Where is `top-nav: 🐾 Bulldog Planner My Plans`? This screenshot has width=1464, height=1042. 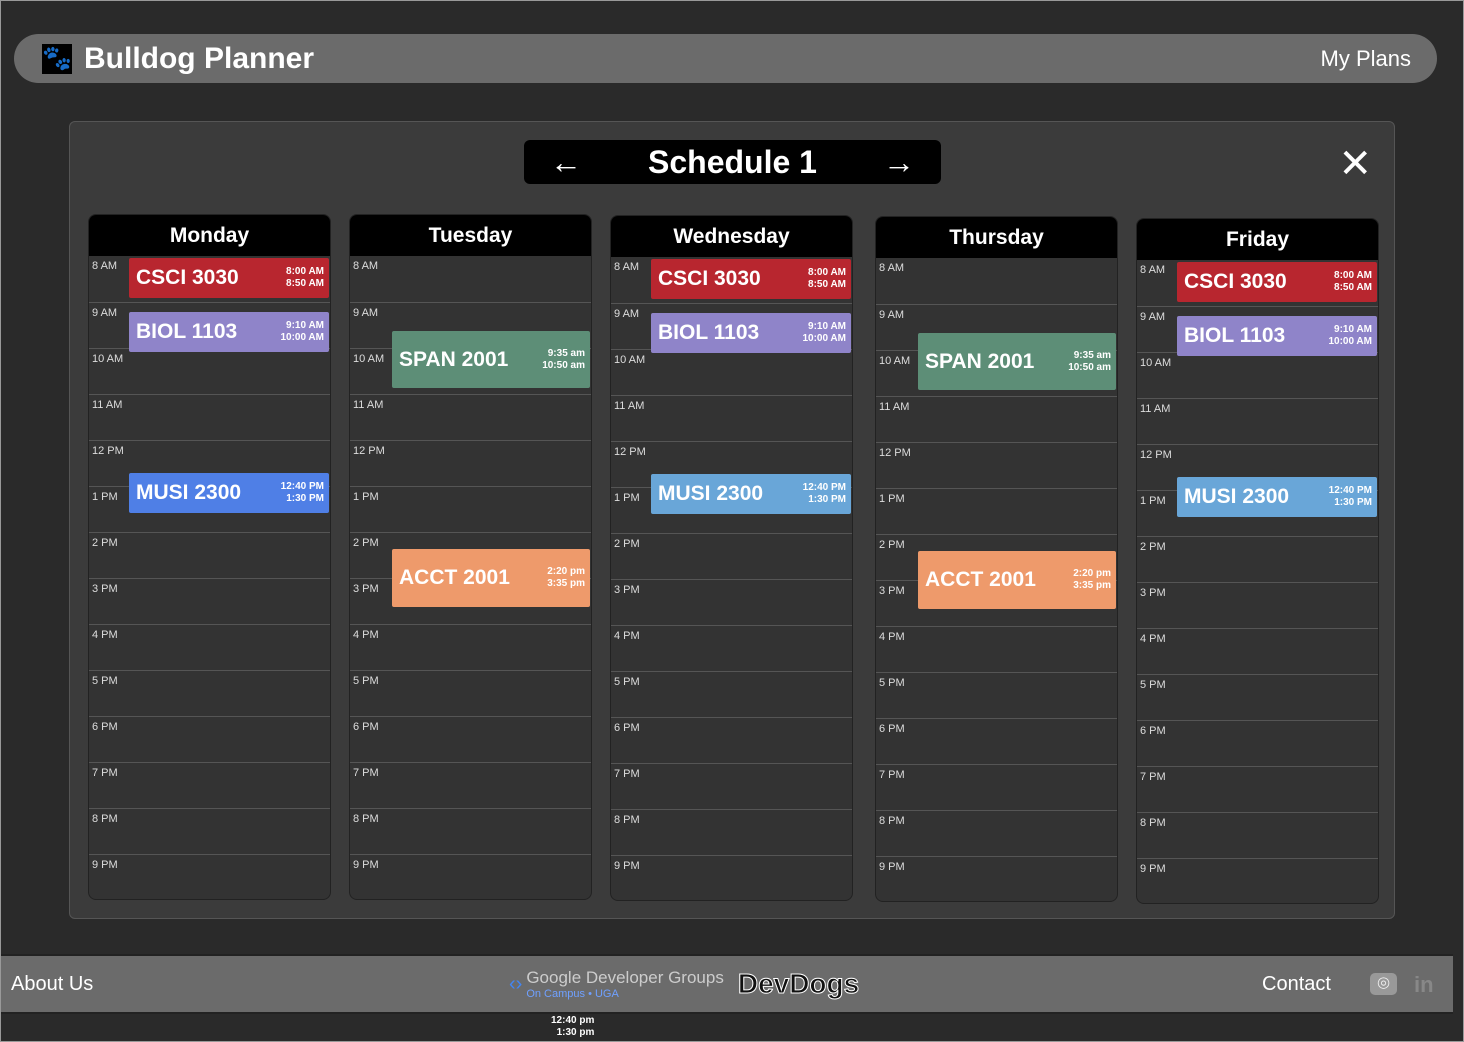
top-nav: 🐾 Bulldog Planner My Plans is located at coordinates (725, 58).